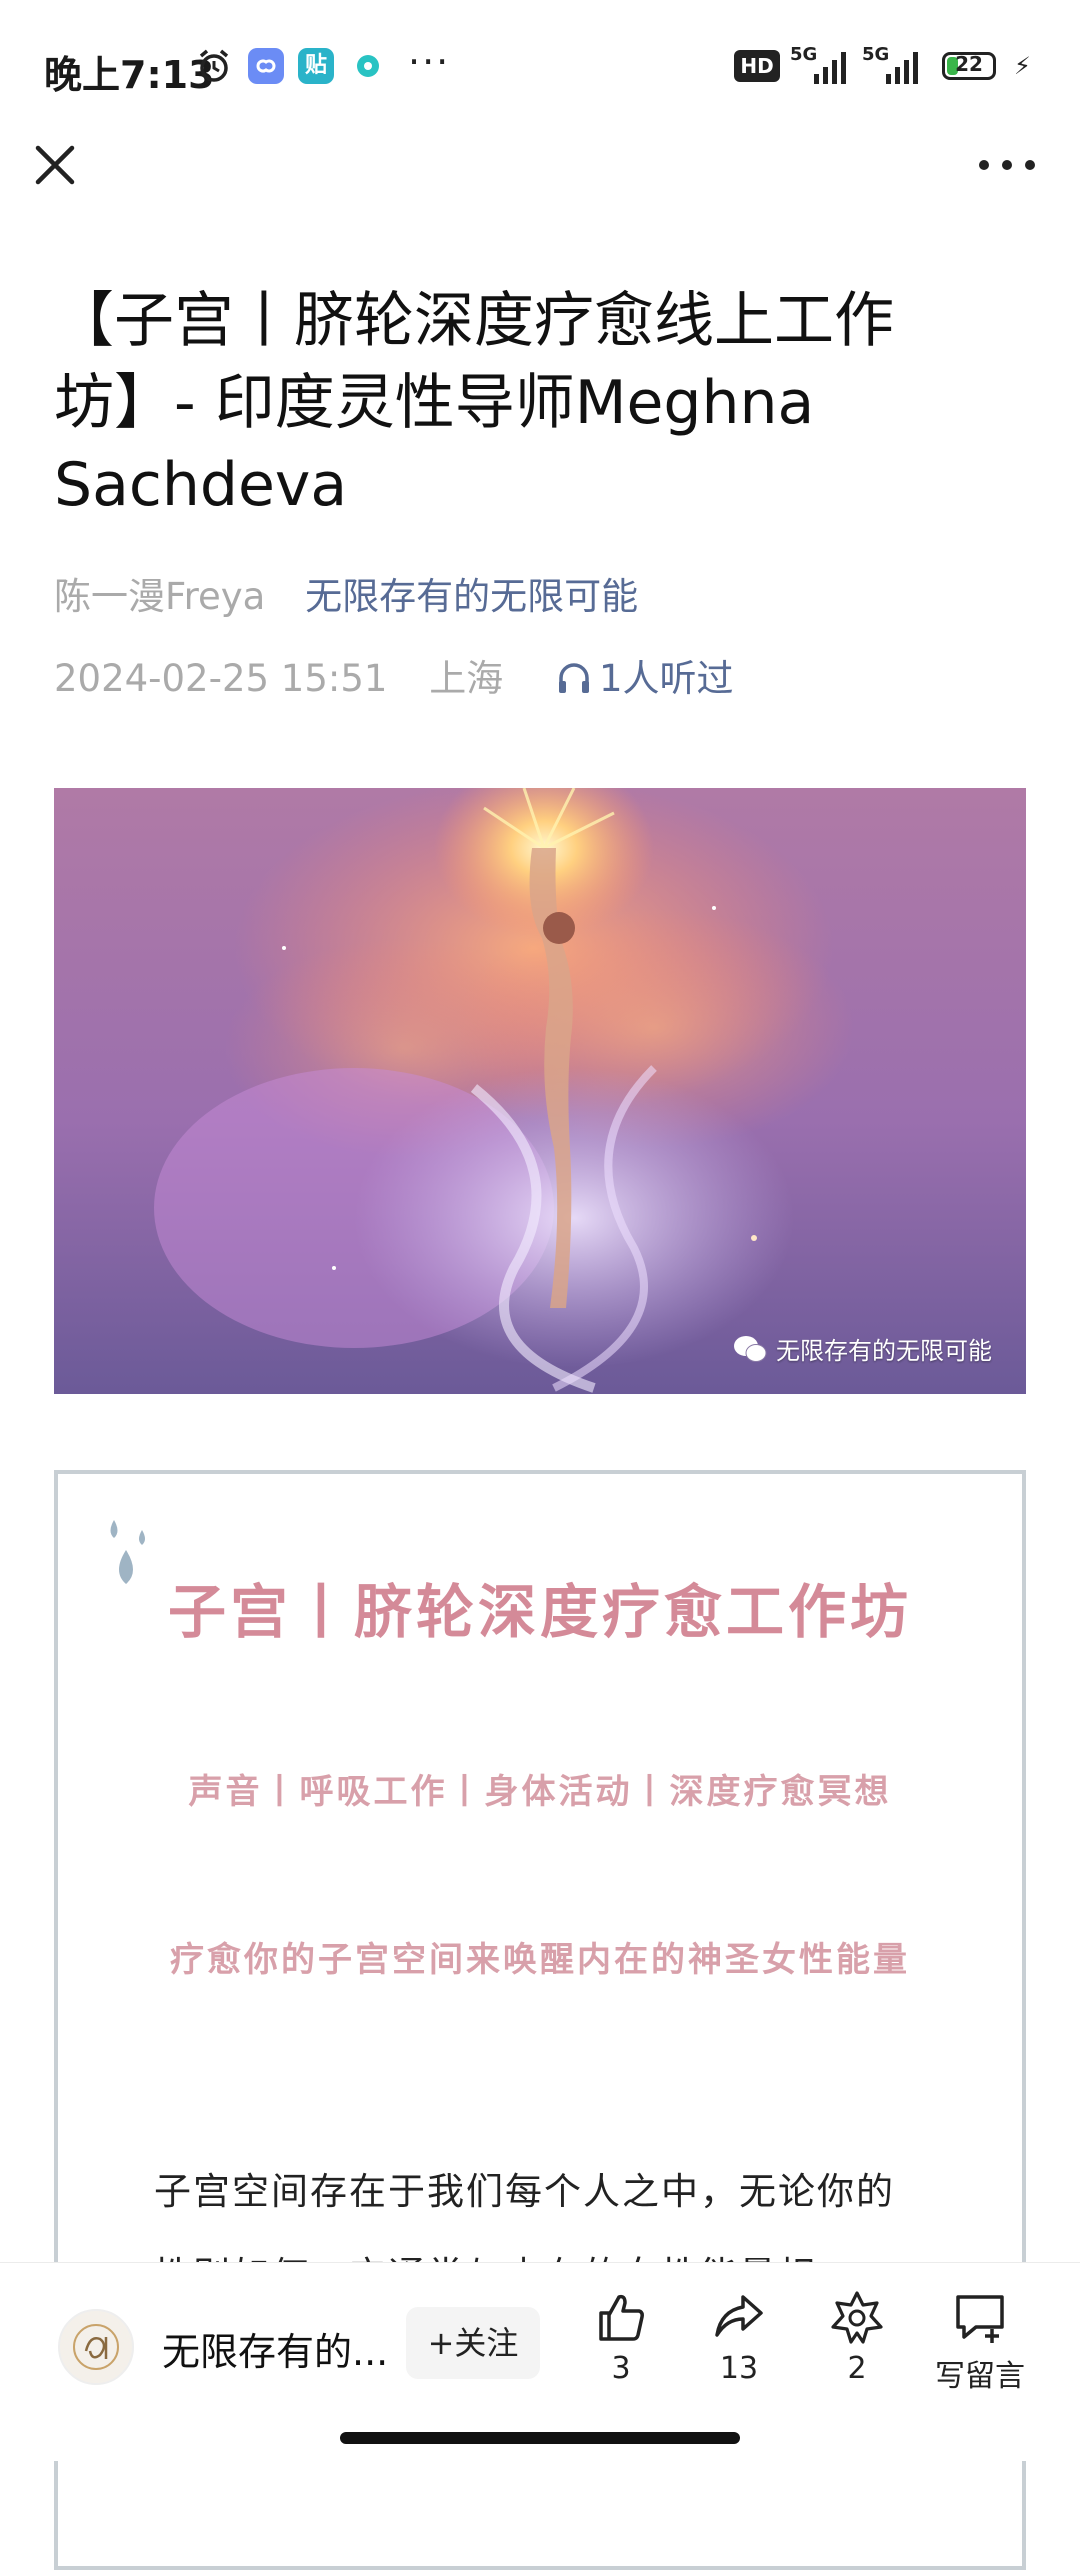  Describe the element at coordinates (429, 62) in the screenshot. I see `status-overflow: ···` at that location.